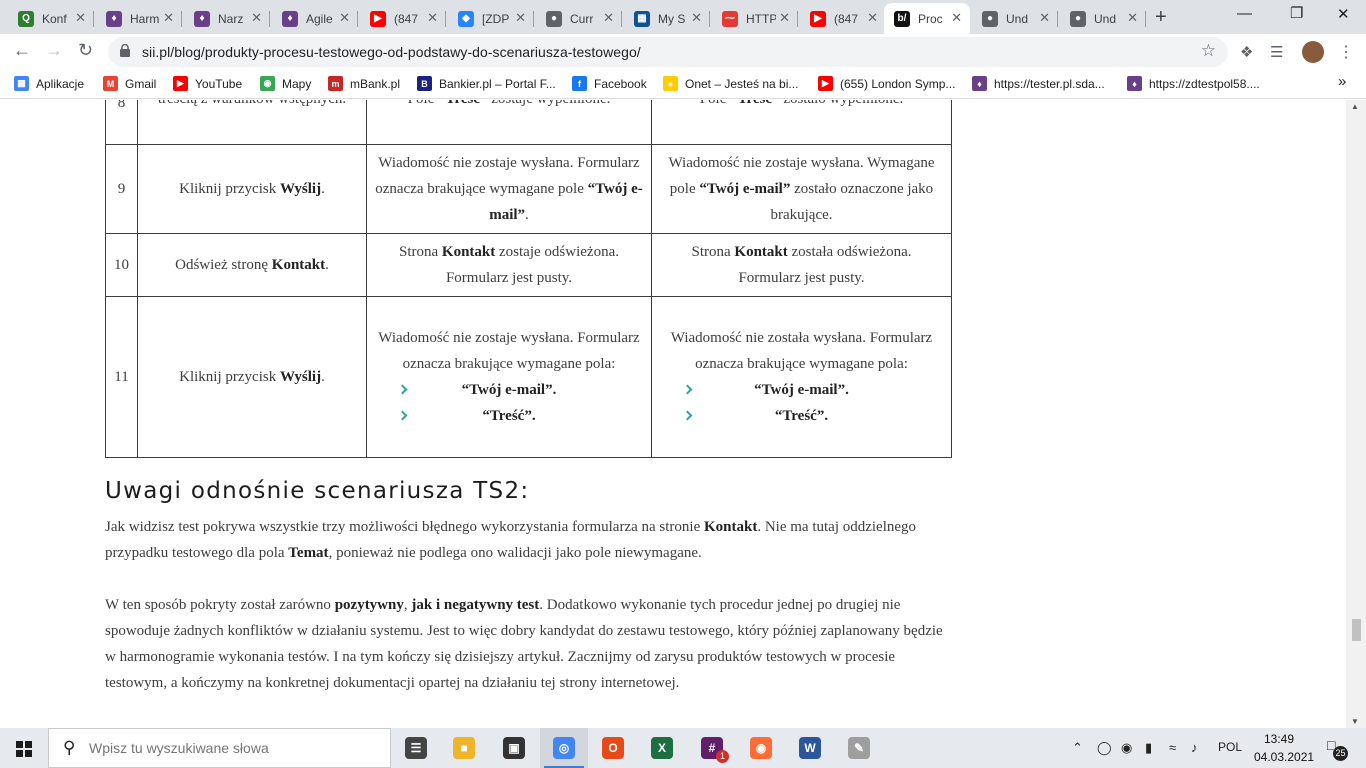 The height and width of the screenshot is (768, 1366). What do you see at coordinates (145, 18) in the screenshot?
I see `tab-title: Harm` at bounding box center [145, 18].